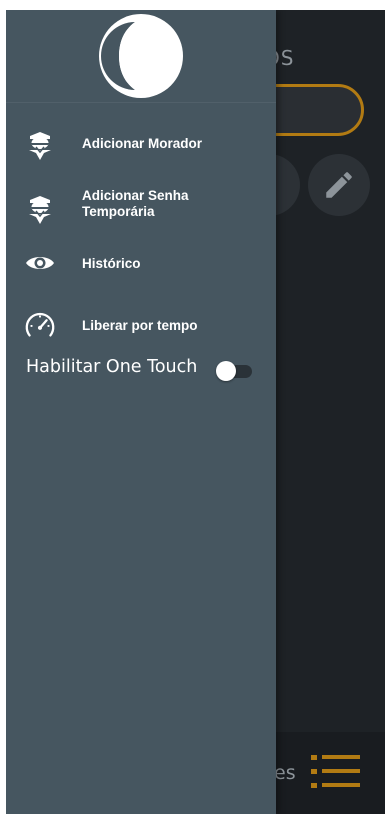  Describe the element at coordinates (140, 325) in the screenshot. I see `menu-item-label: Liberar por tempo` at that location.